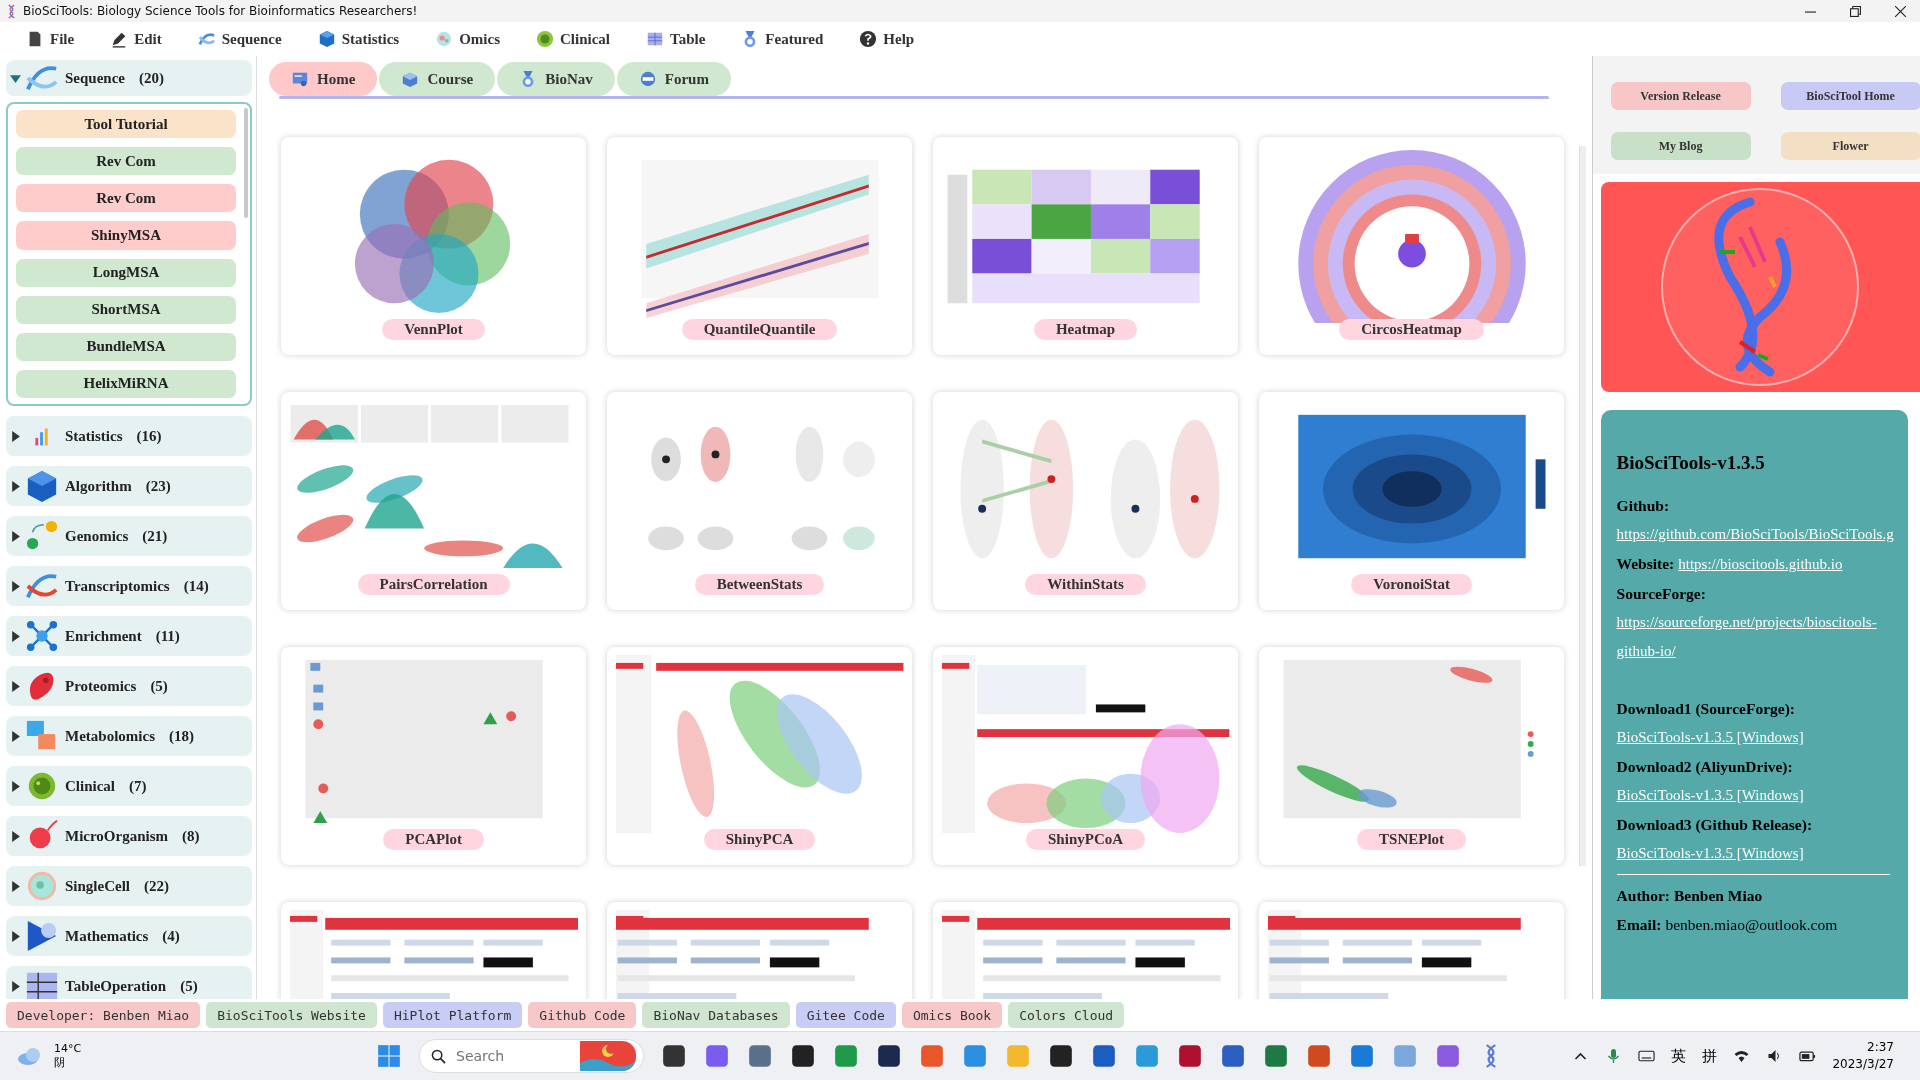 The width and height of the screenshot is (1920, 1080). Describe the element at coordinates (759, 329) in the screenshot. I see `plot-label: QuantileQuantile` at that location.